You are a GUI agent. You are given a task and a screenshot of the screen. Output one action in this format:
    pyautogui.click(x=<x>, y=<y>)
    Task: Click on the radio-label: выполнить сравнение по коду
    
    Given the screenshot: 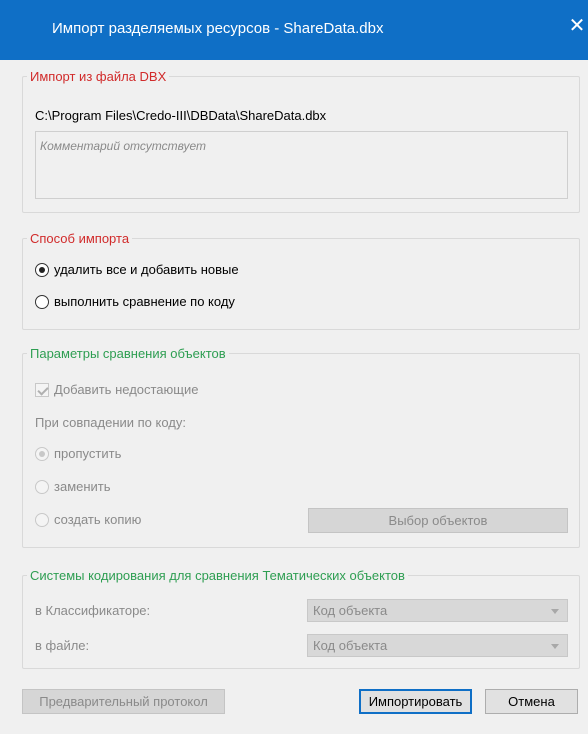 What is the action you would take?
    pyautogui.click(x=144, y=301)
    